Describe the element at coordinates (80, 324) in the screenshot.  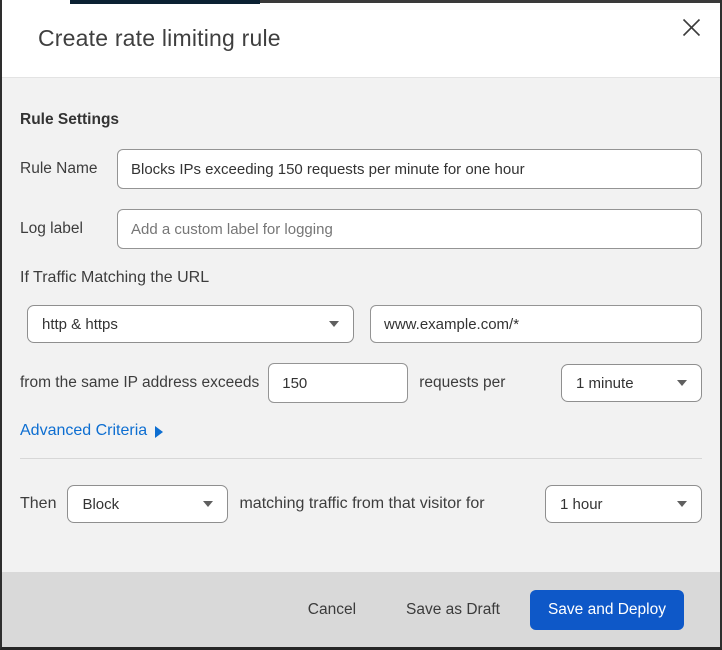
I see `scheme-select-value: http & https` at that location.